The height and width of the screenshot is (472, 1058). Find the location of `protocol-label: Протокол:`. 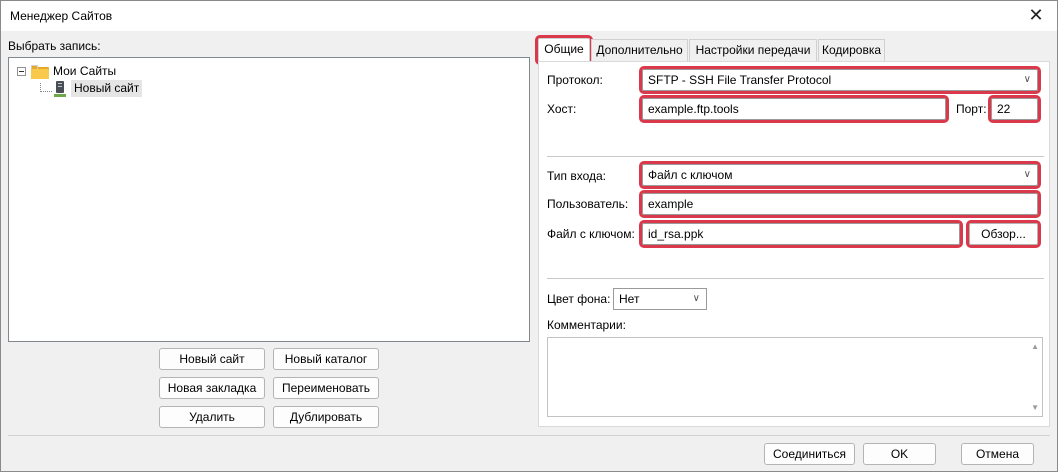

protocol-label: Протокол: is located at coordinates (575, 80).